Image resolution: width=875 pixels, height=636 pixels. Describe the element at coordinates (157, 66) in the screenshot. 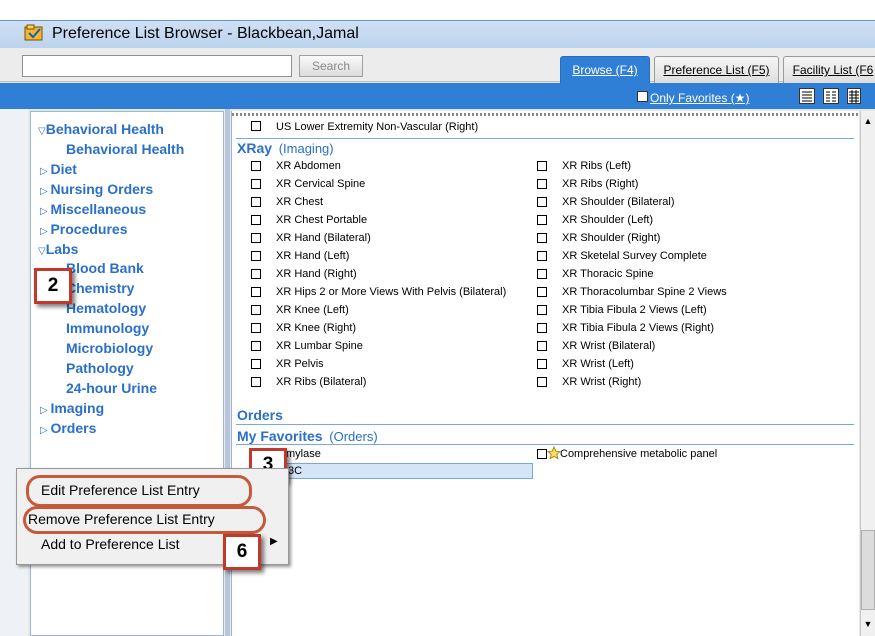

I see `search-input` at that location.